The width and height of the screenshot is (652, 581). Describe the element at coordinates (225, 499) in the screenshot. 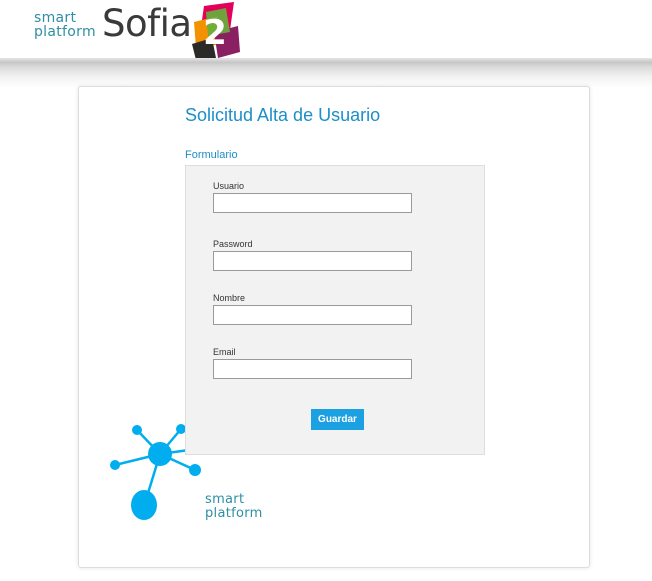

I see `bottom-brand-line1: smart` at that location.